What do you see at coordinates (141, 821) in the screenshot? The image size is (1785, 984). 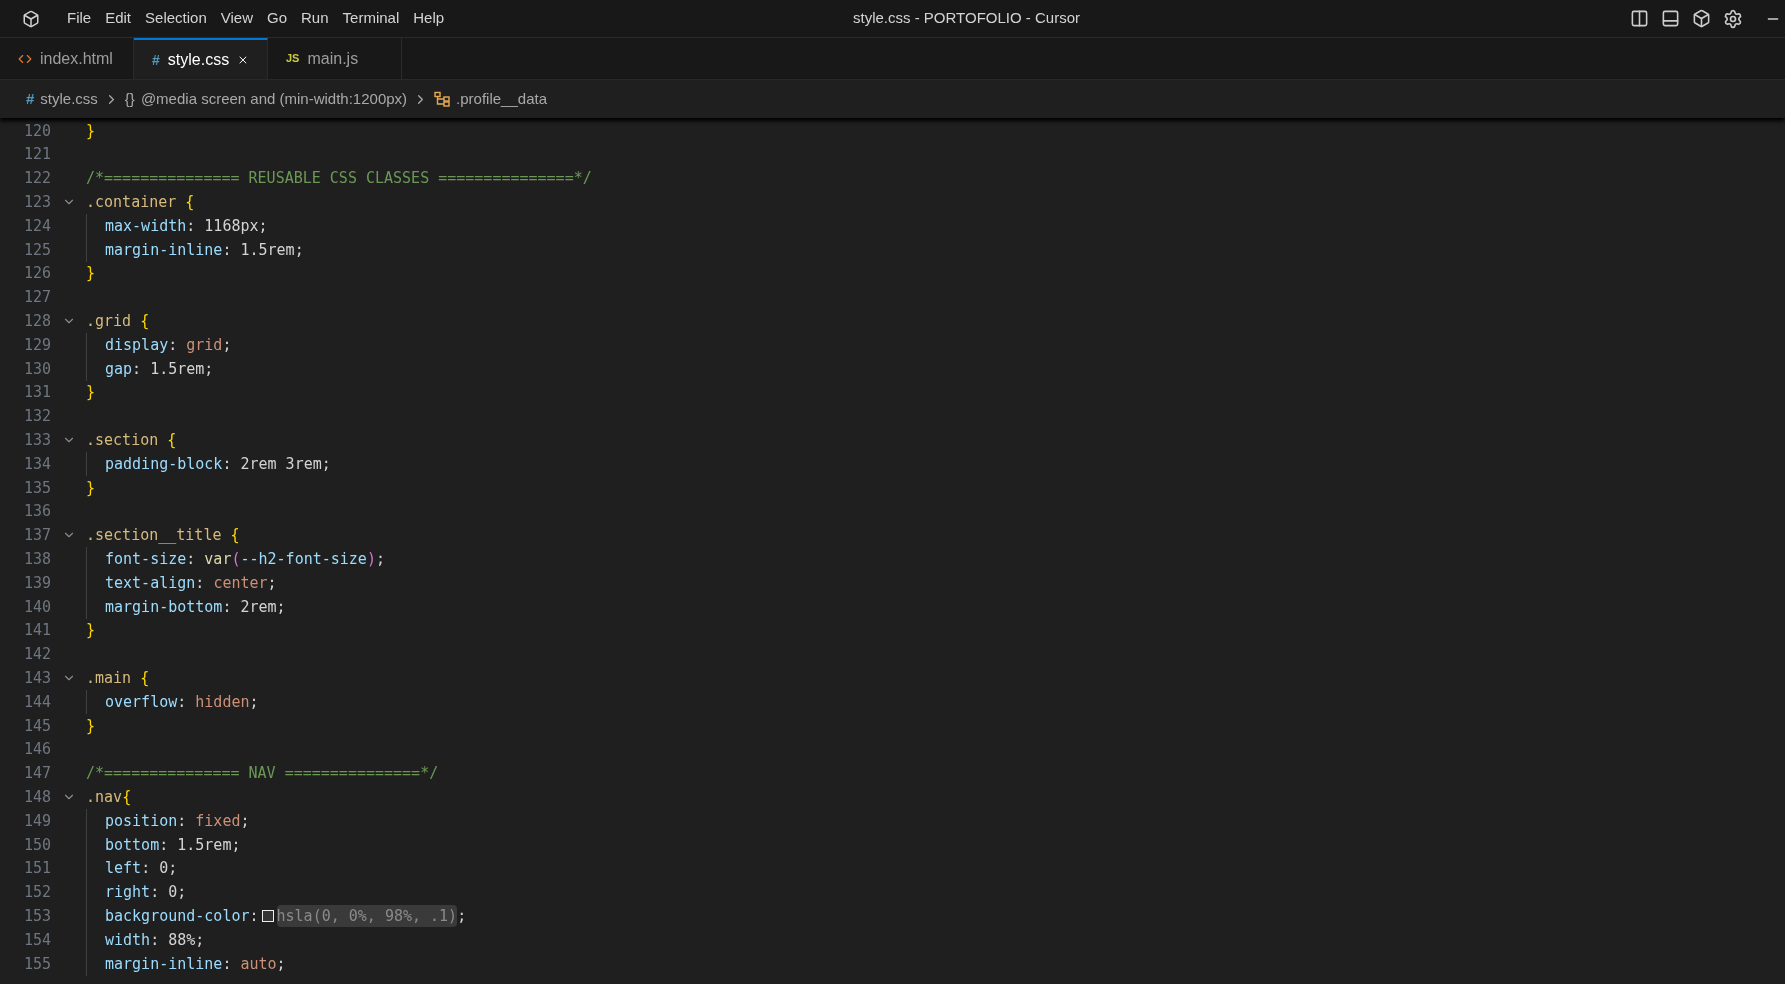 I see `css-property: position` at bounding box center [141, 821].